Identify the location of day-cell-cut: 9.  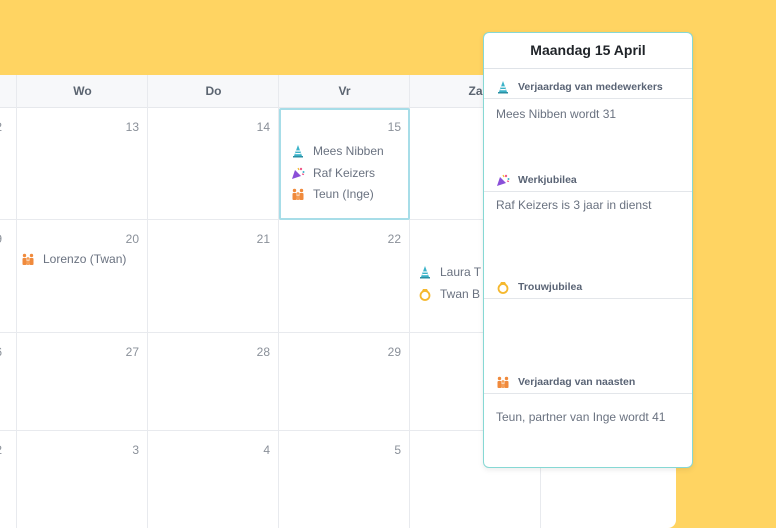
(8, 276).